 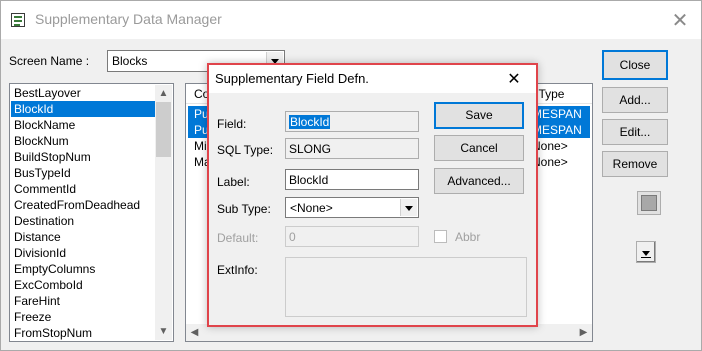 I want to click on label-input-value: BlockId, so click(x=309, y=180).